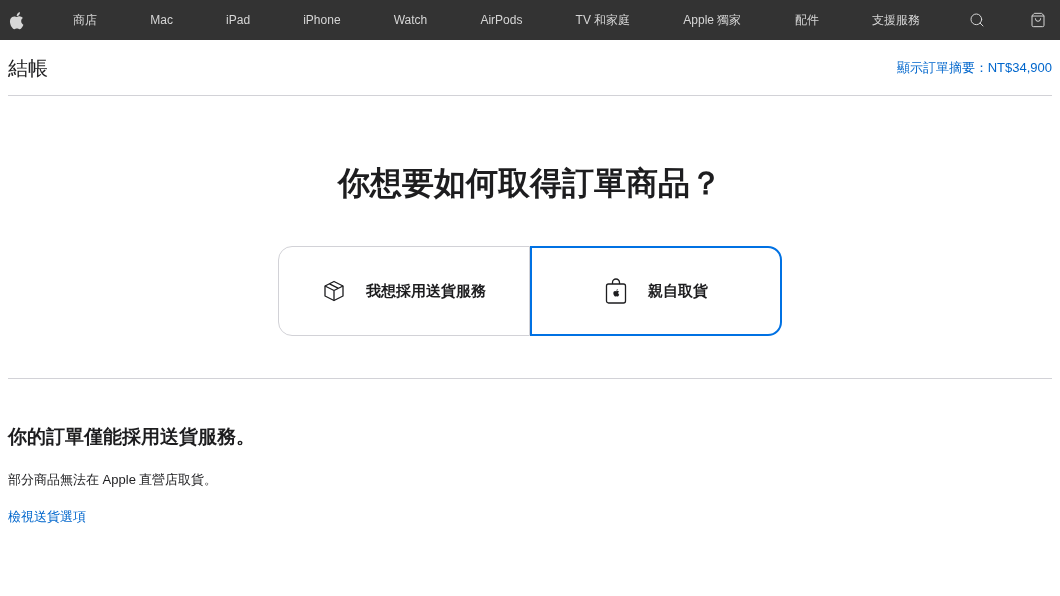  I want to click on notice-title: 你的訂單僅能採用送貨服務。, so click(132, 437).